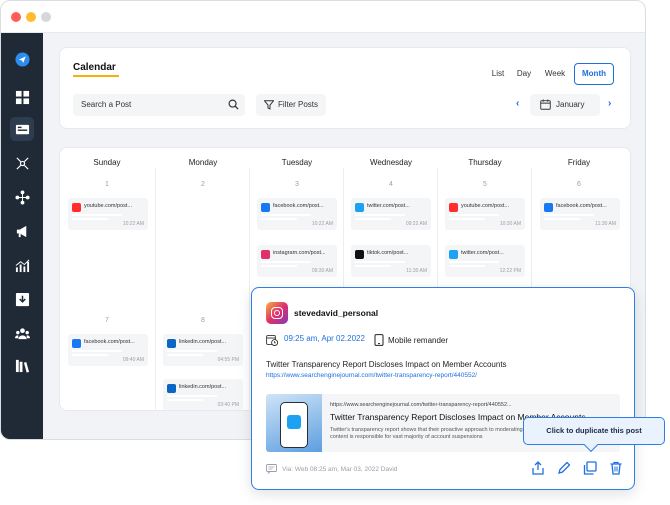 This screenshot has height=505, width=670. What do you see at coordinates (22, 97) in the screenshot?
I see `dashboard-grid-icon` at bounding box center [22, 97].